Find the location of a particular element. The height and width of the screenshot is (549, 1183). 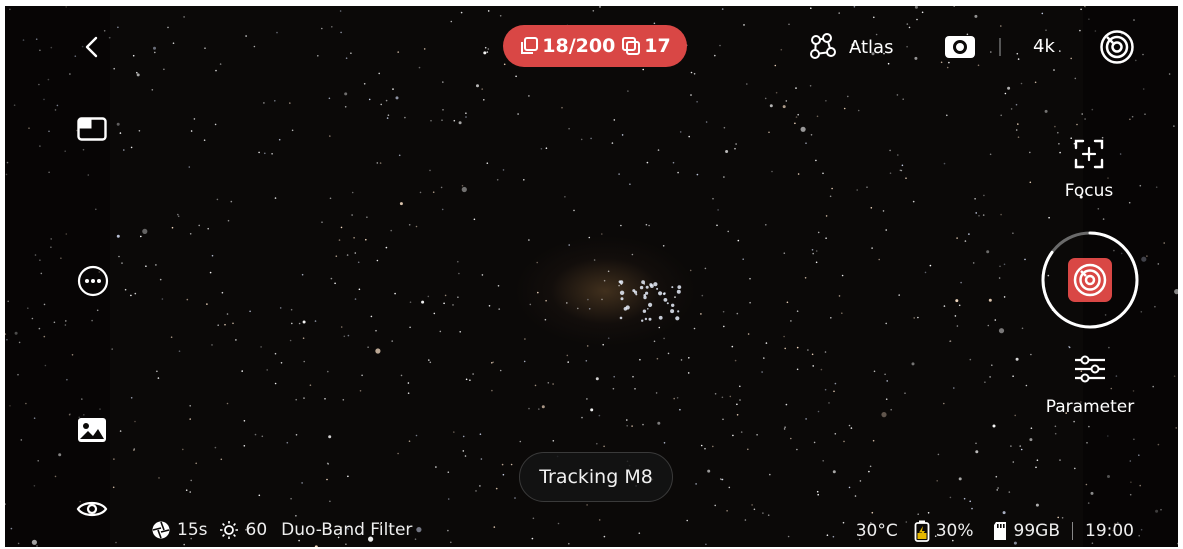

clock-time: 19:00 is located at coordinates (1109, 531).